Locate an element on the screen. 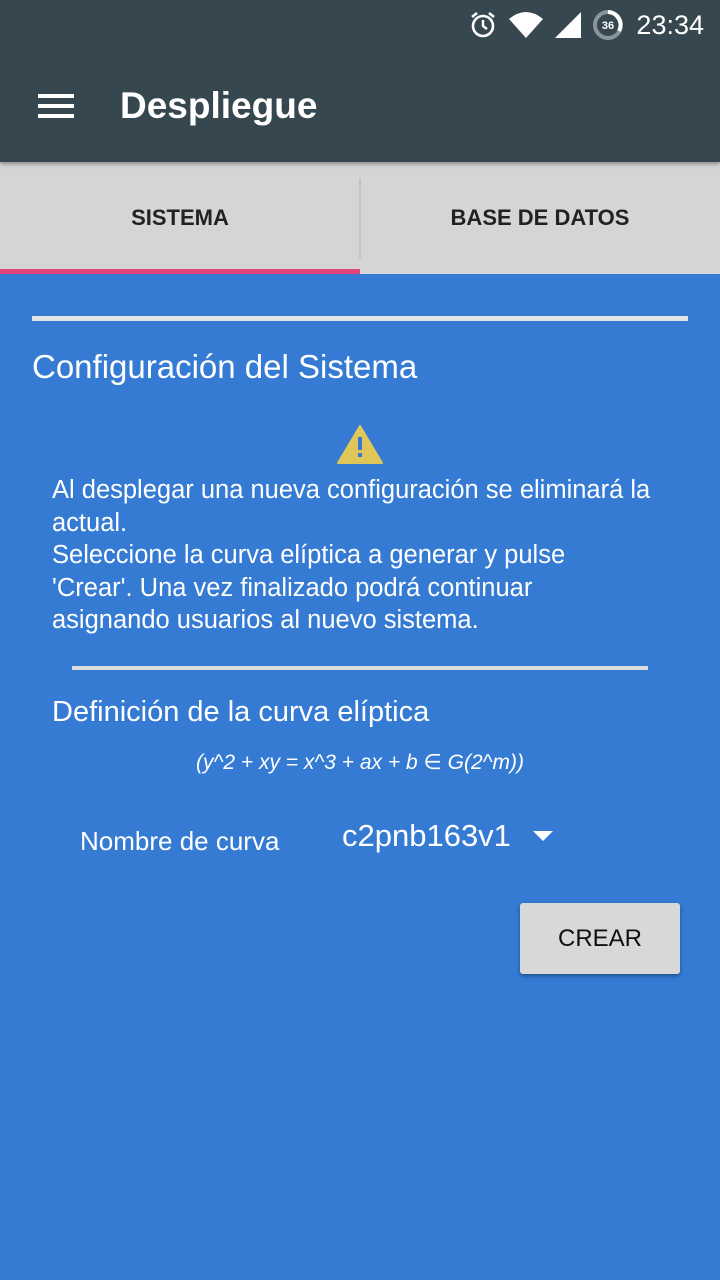  battery-icon: 36 is located at coordinates (608, 25).